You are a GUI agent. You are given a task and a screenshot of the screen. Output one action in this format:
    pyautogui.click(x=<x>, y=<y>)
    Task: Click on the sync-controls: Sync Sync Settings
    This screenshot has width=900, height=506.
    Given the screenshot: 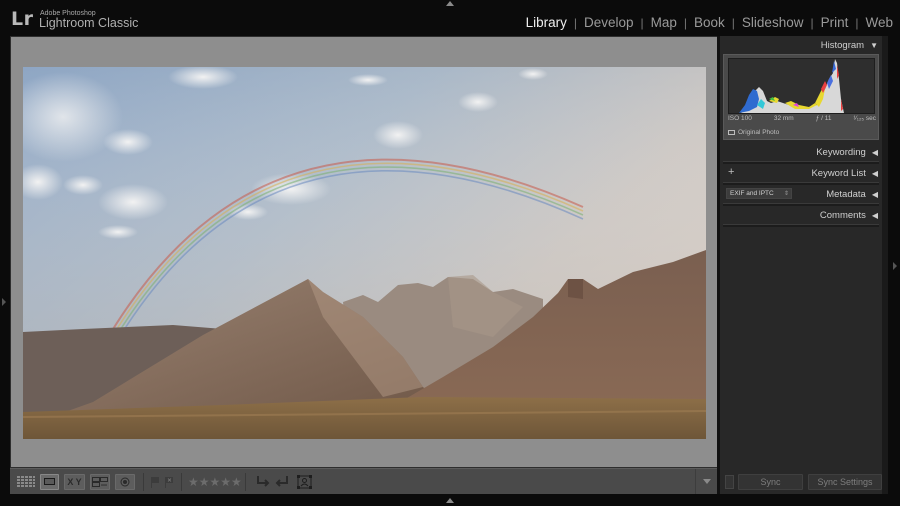 What is the action you would take?
    pyautogui.click(x=802, y=482)
    